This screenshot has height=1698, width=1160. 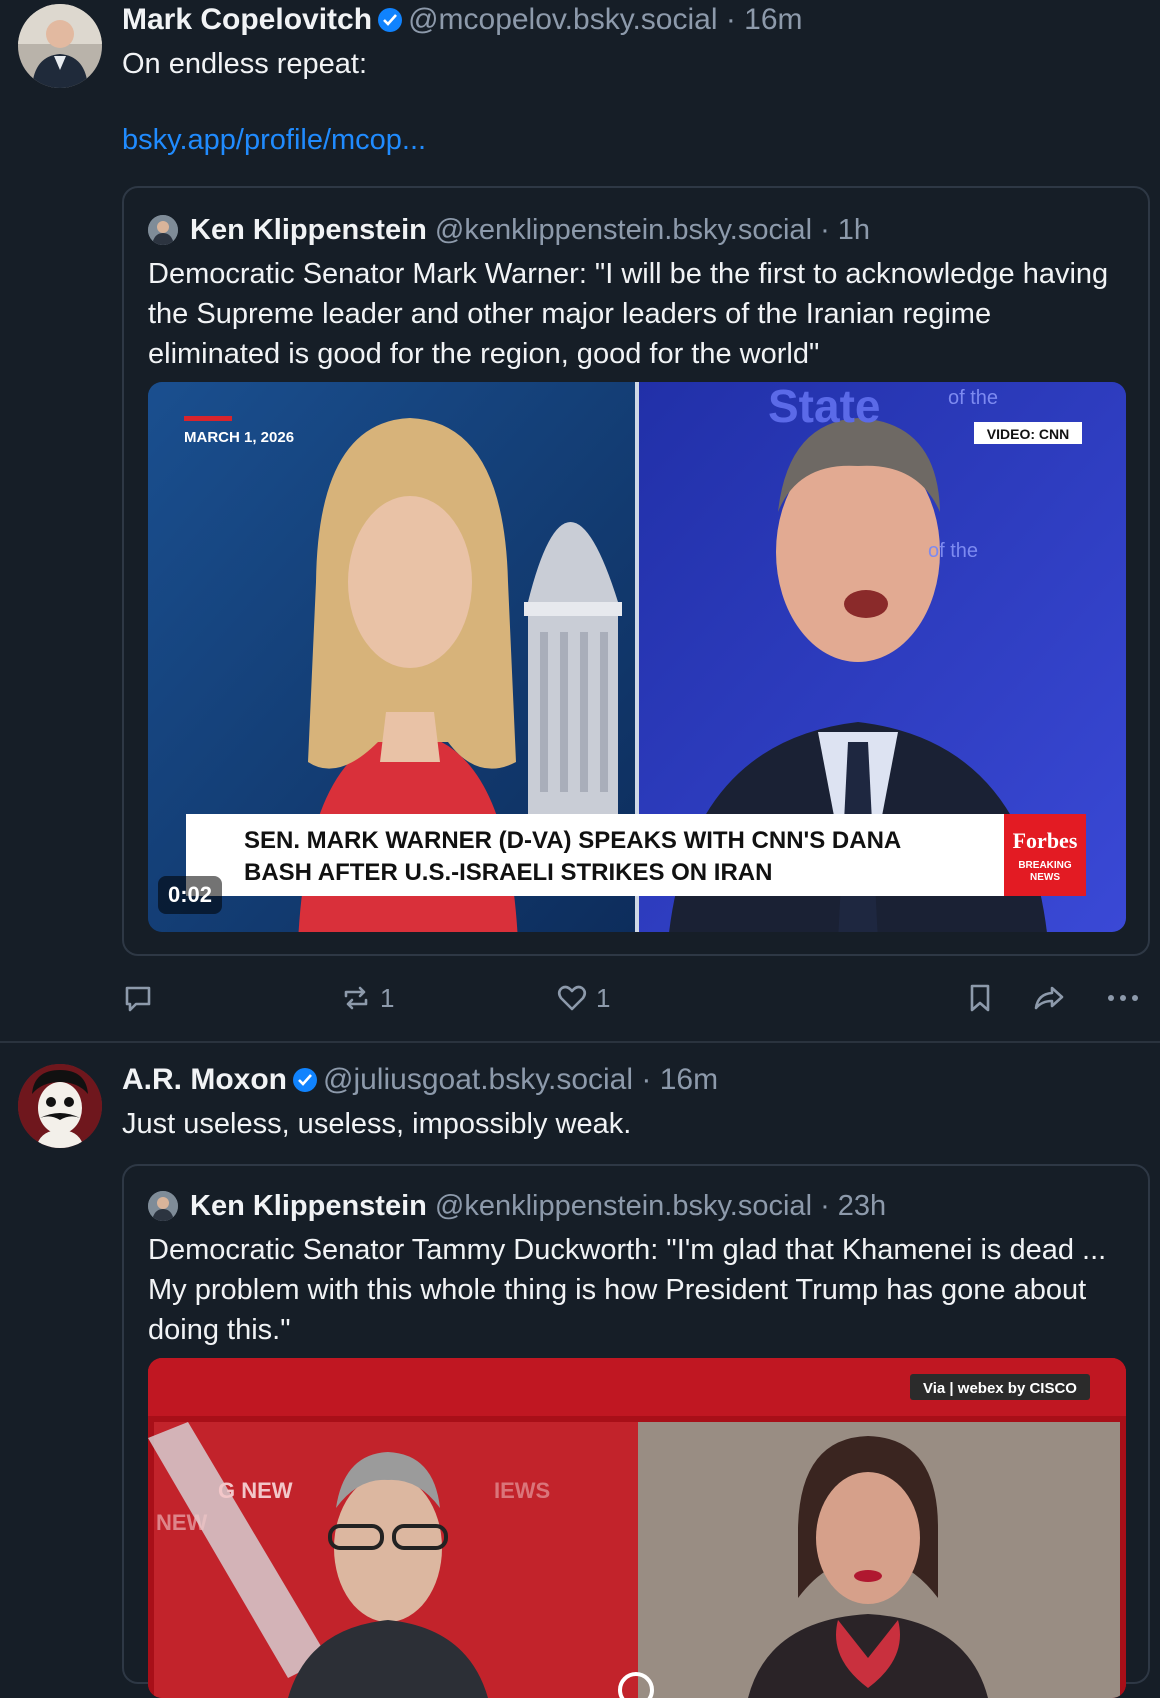 I want to click on author-handle: @juliusgoat.bsky.social, so click(x=478, y=1079).